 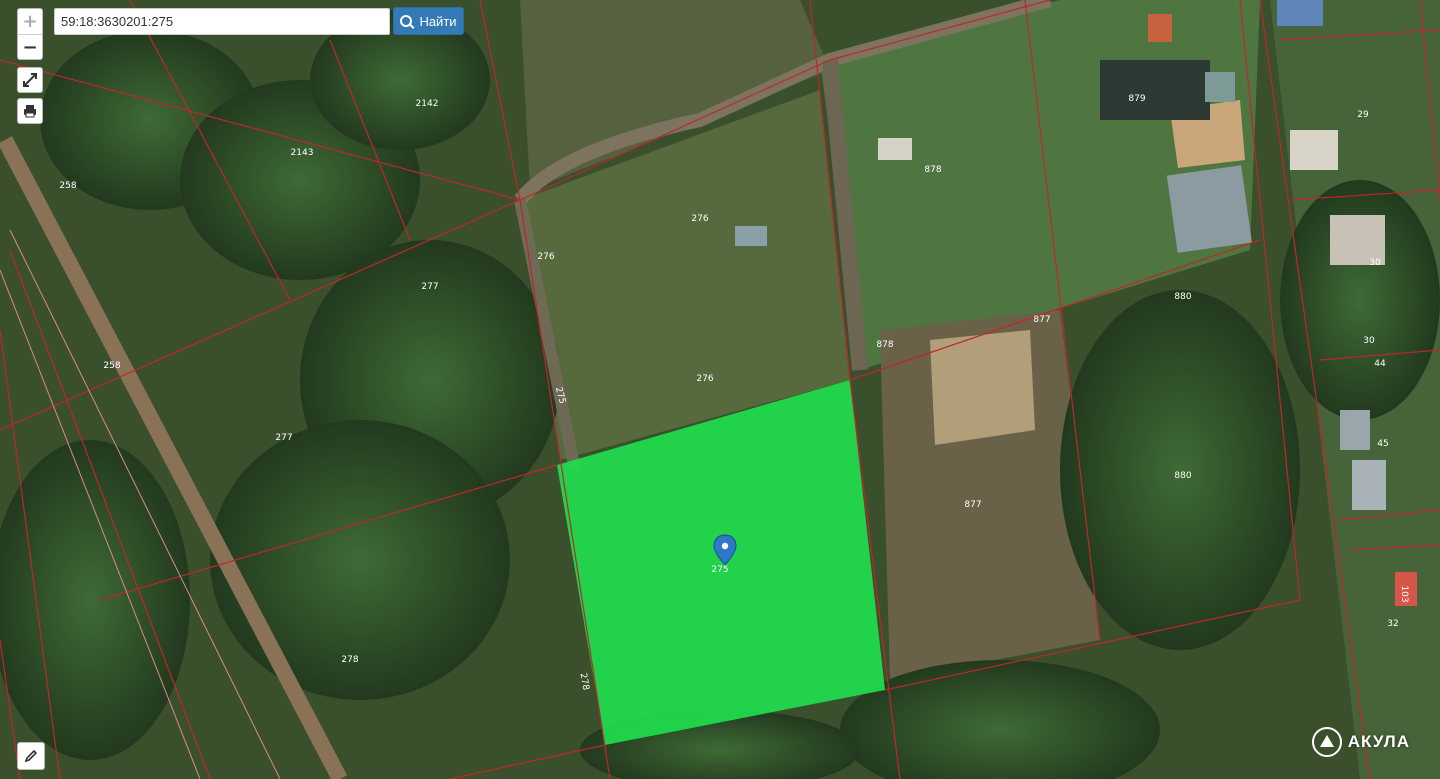 I want to click on find-button: Найти, so click(x=428, y=21).